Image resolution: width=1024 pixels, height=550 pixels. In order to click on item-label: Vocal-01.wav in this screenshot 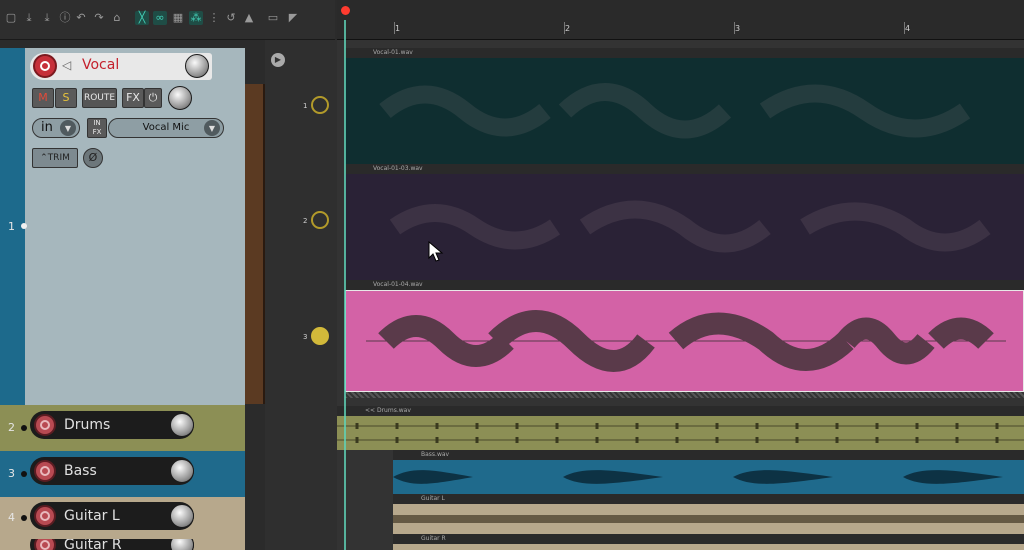, I will do `click(684, 53)`.